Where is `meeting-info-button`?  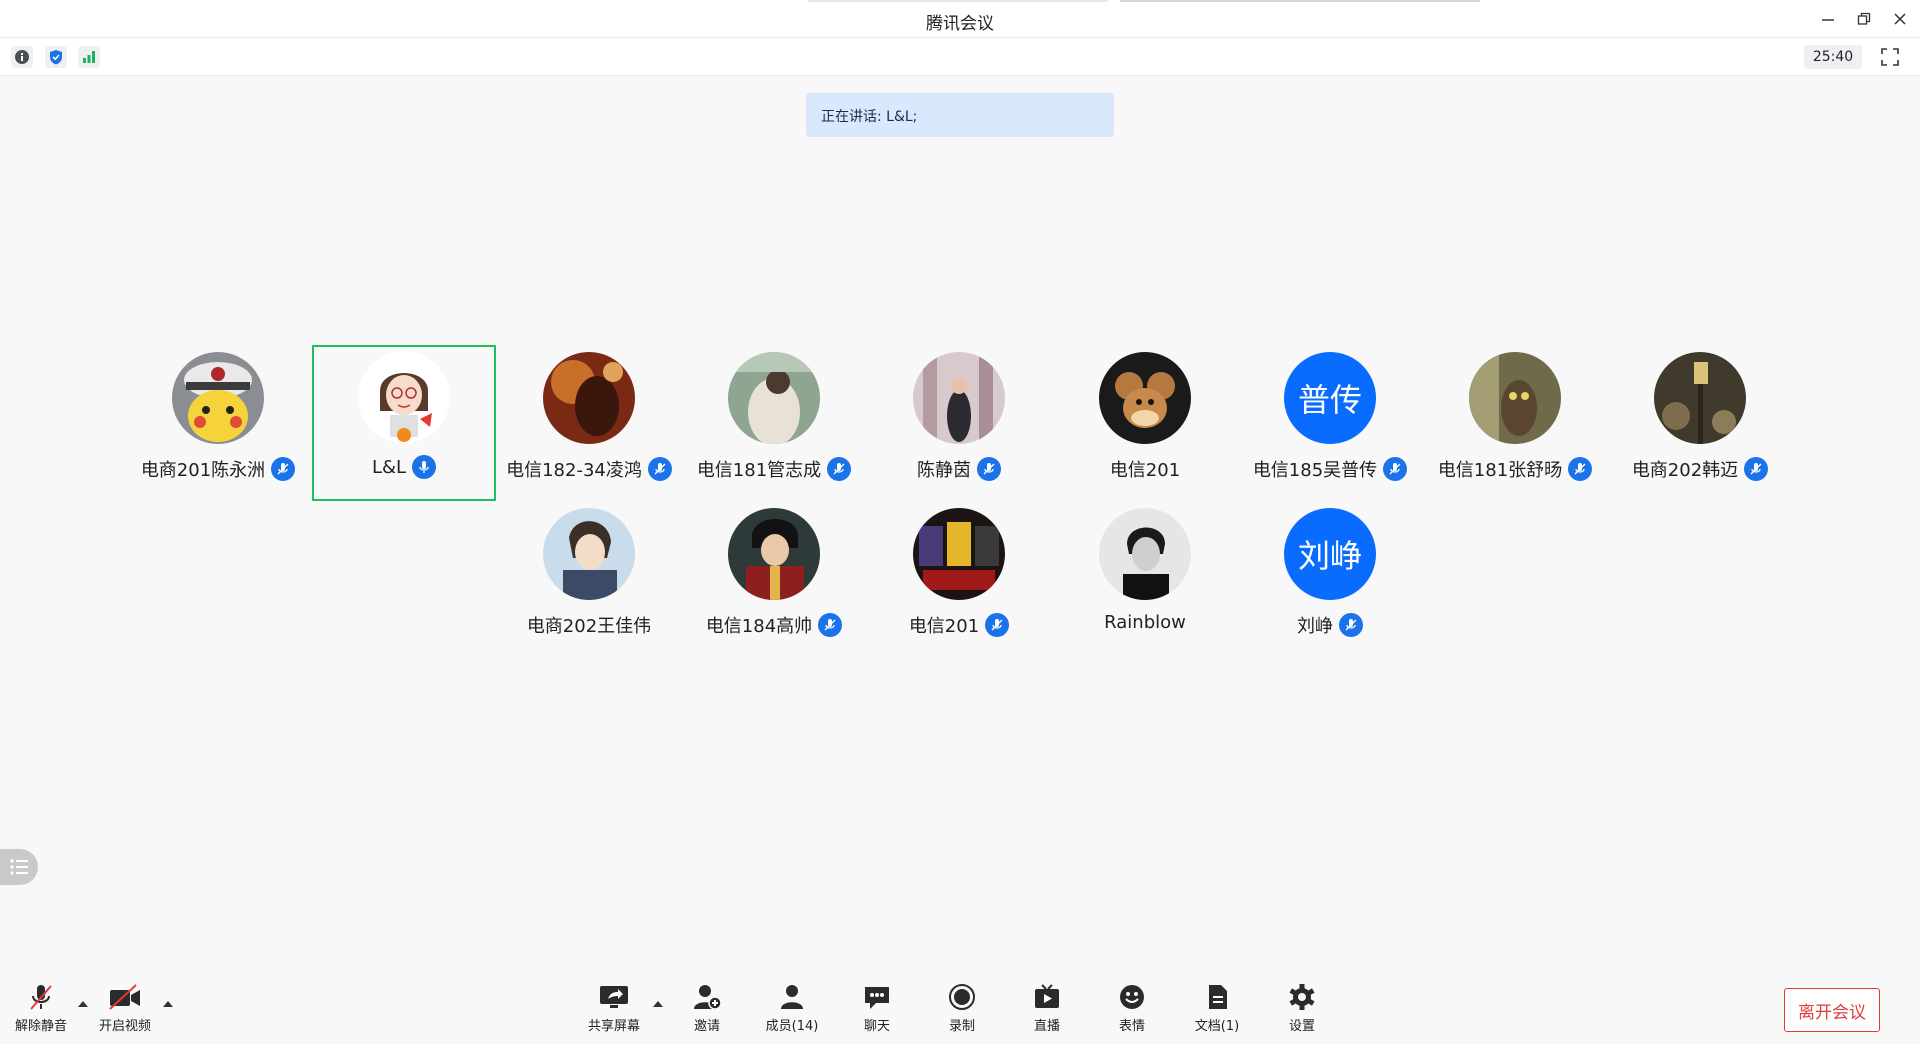
meeting-info-button is located at coordinates (22, 57).